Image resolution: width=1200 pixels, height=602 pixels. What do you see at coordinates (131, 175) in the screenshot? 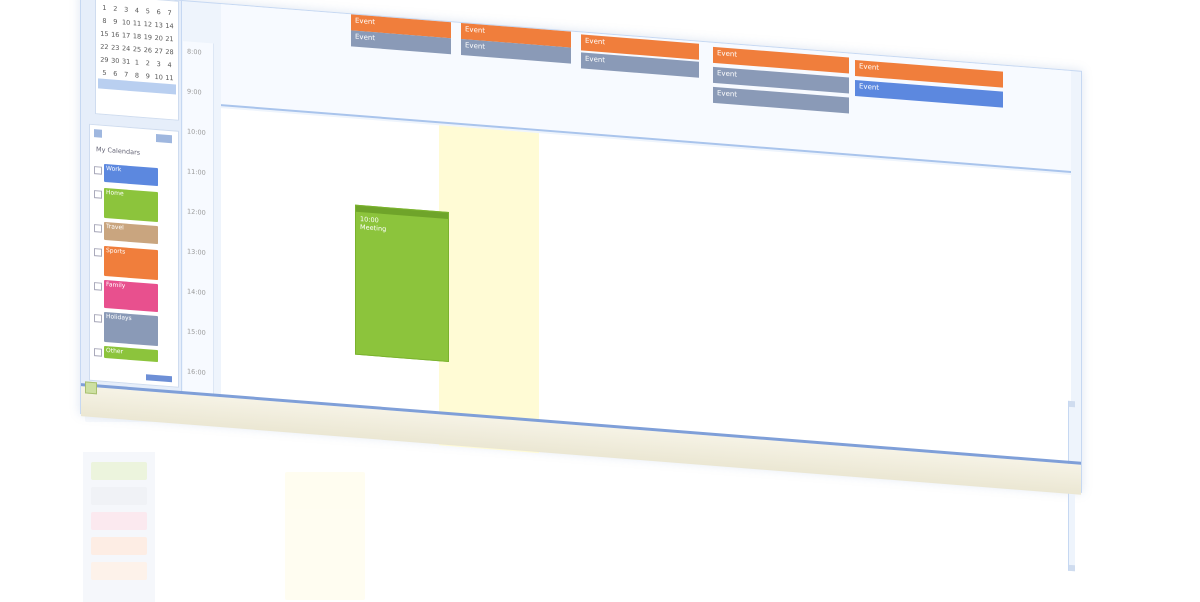
I see `calendar-item: Work` at bounding box center [131, 175].